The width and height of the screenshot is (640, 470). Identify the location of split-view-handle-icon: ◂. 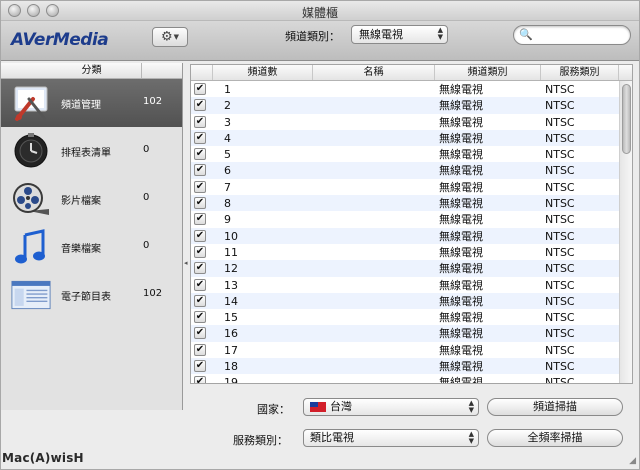
(186, 263).